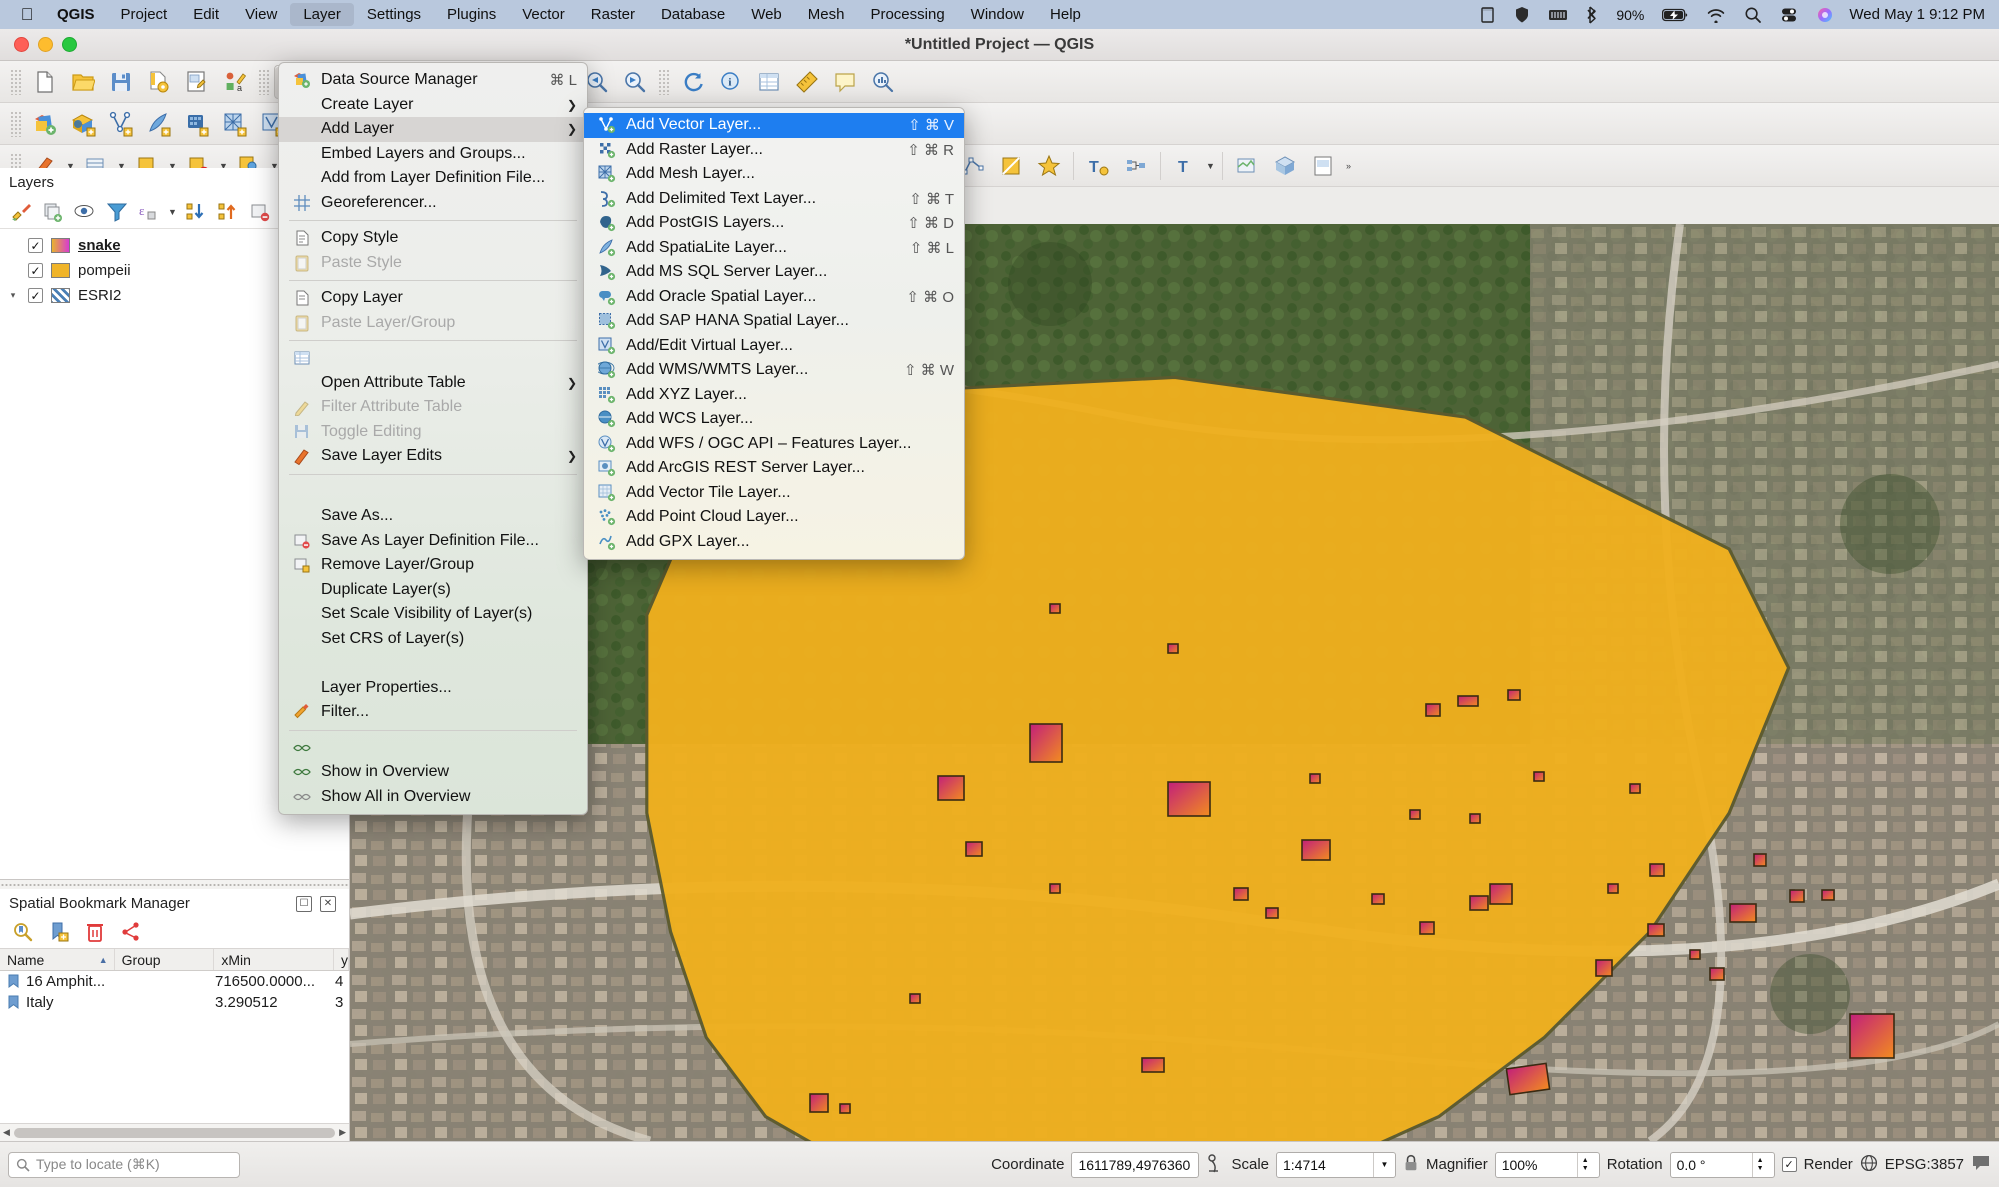 This screenshot has width=1999, height=1187. Describe the element at coordinates (131, 932) in the screenshot. I see `share-bookmark-icon` at that location.